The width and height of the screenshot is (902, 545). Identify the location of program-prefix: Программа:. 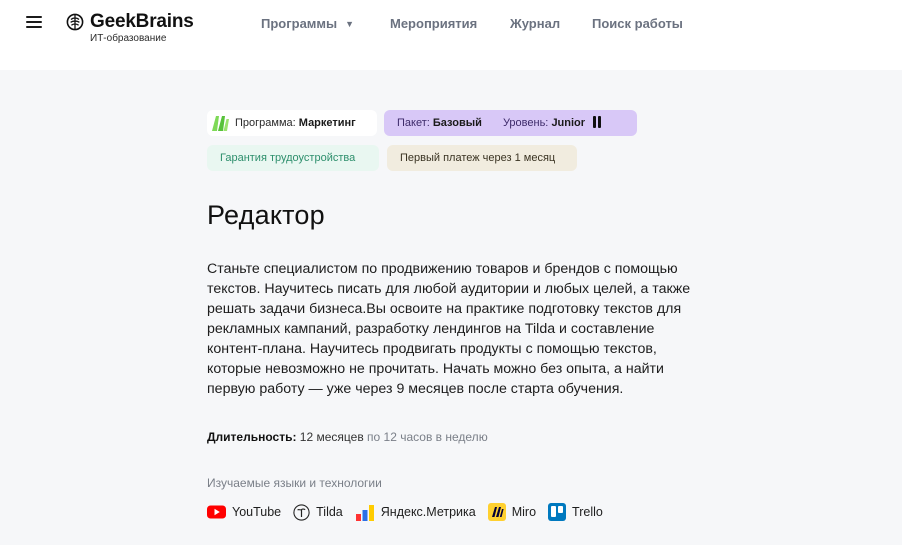
(265, 123).